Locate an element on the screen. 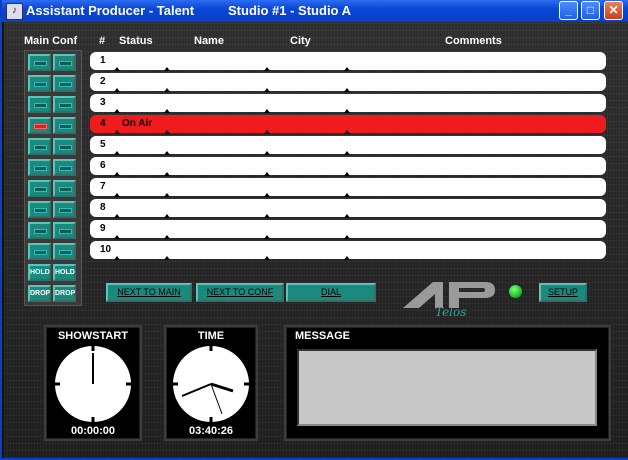 This screenshot has height=460, width=628. line-number: 10 is located at coordinates (106, 249).